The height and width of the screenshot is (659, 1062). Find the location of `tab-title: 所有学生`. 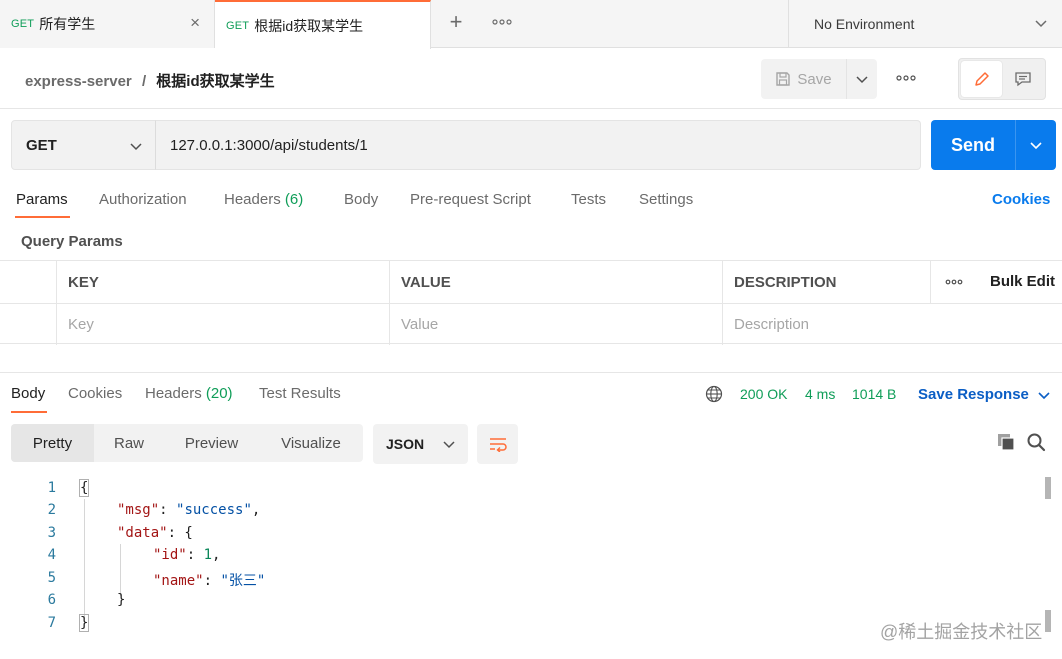

tab-title: 所有学生 is located at coordinates (67, 24).